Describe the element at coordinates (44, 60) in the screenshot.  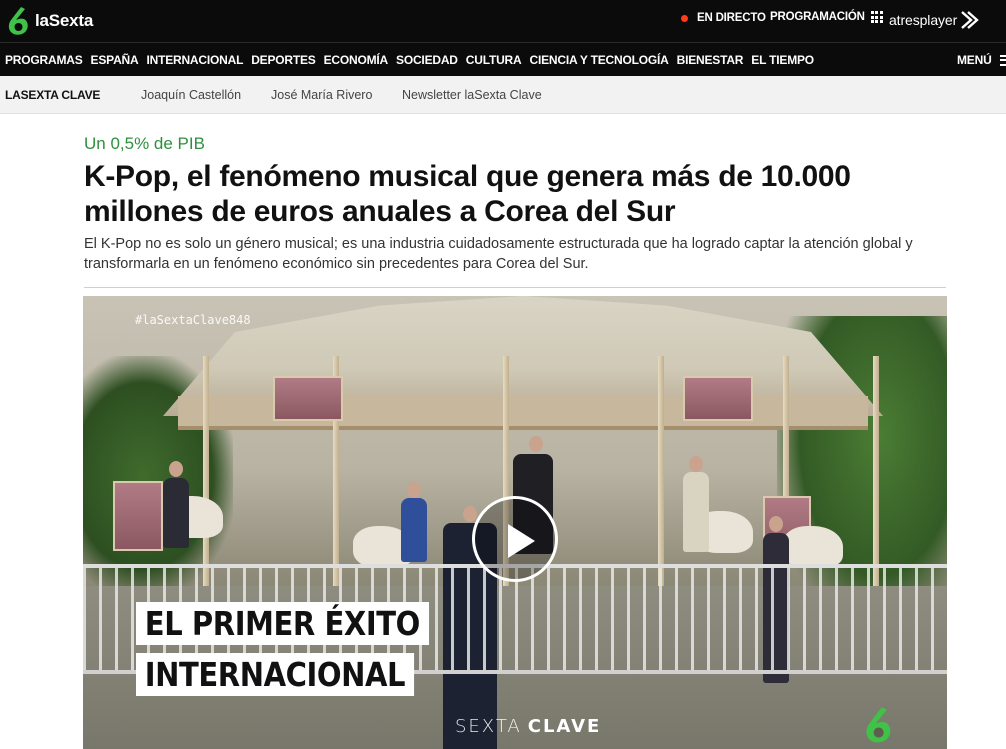
I see `nav-item-programas: PROGRAMAS` at that location.